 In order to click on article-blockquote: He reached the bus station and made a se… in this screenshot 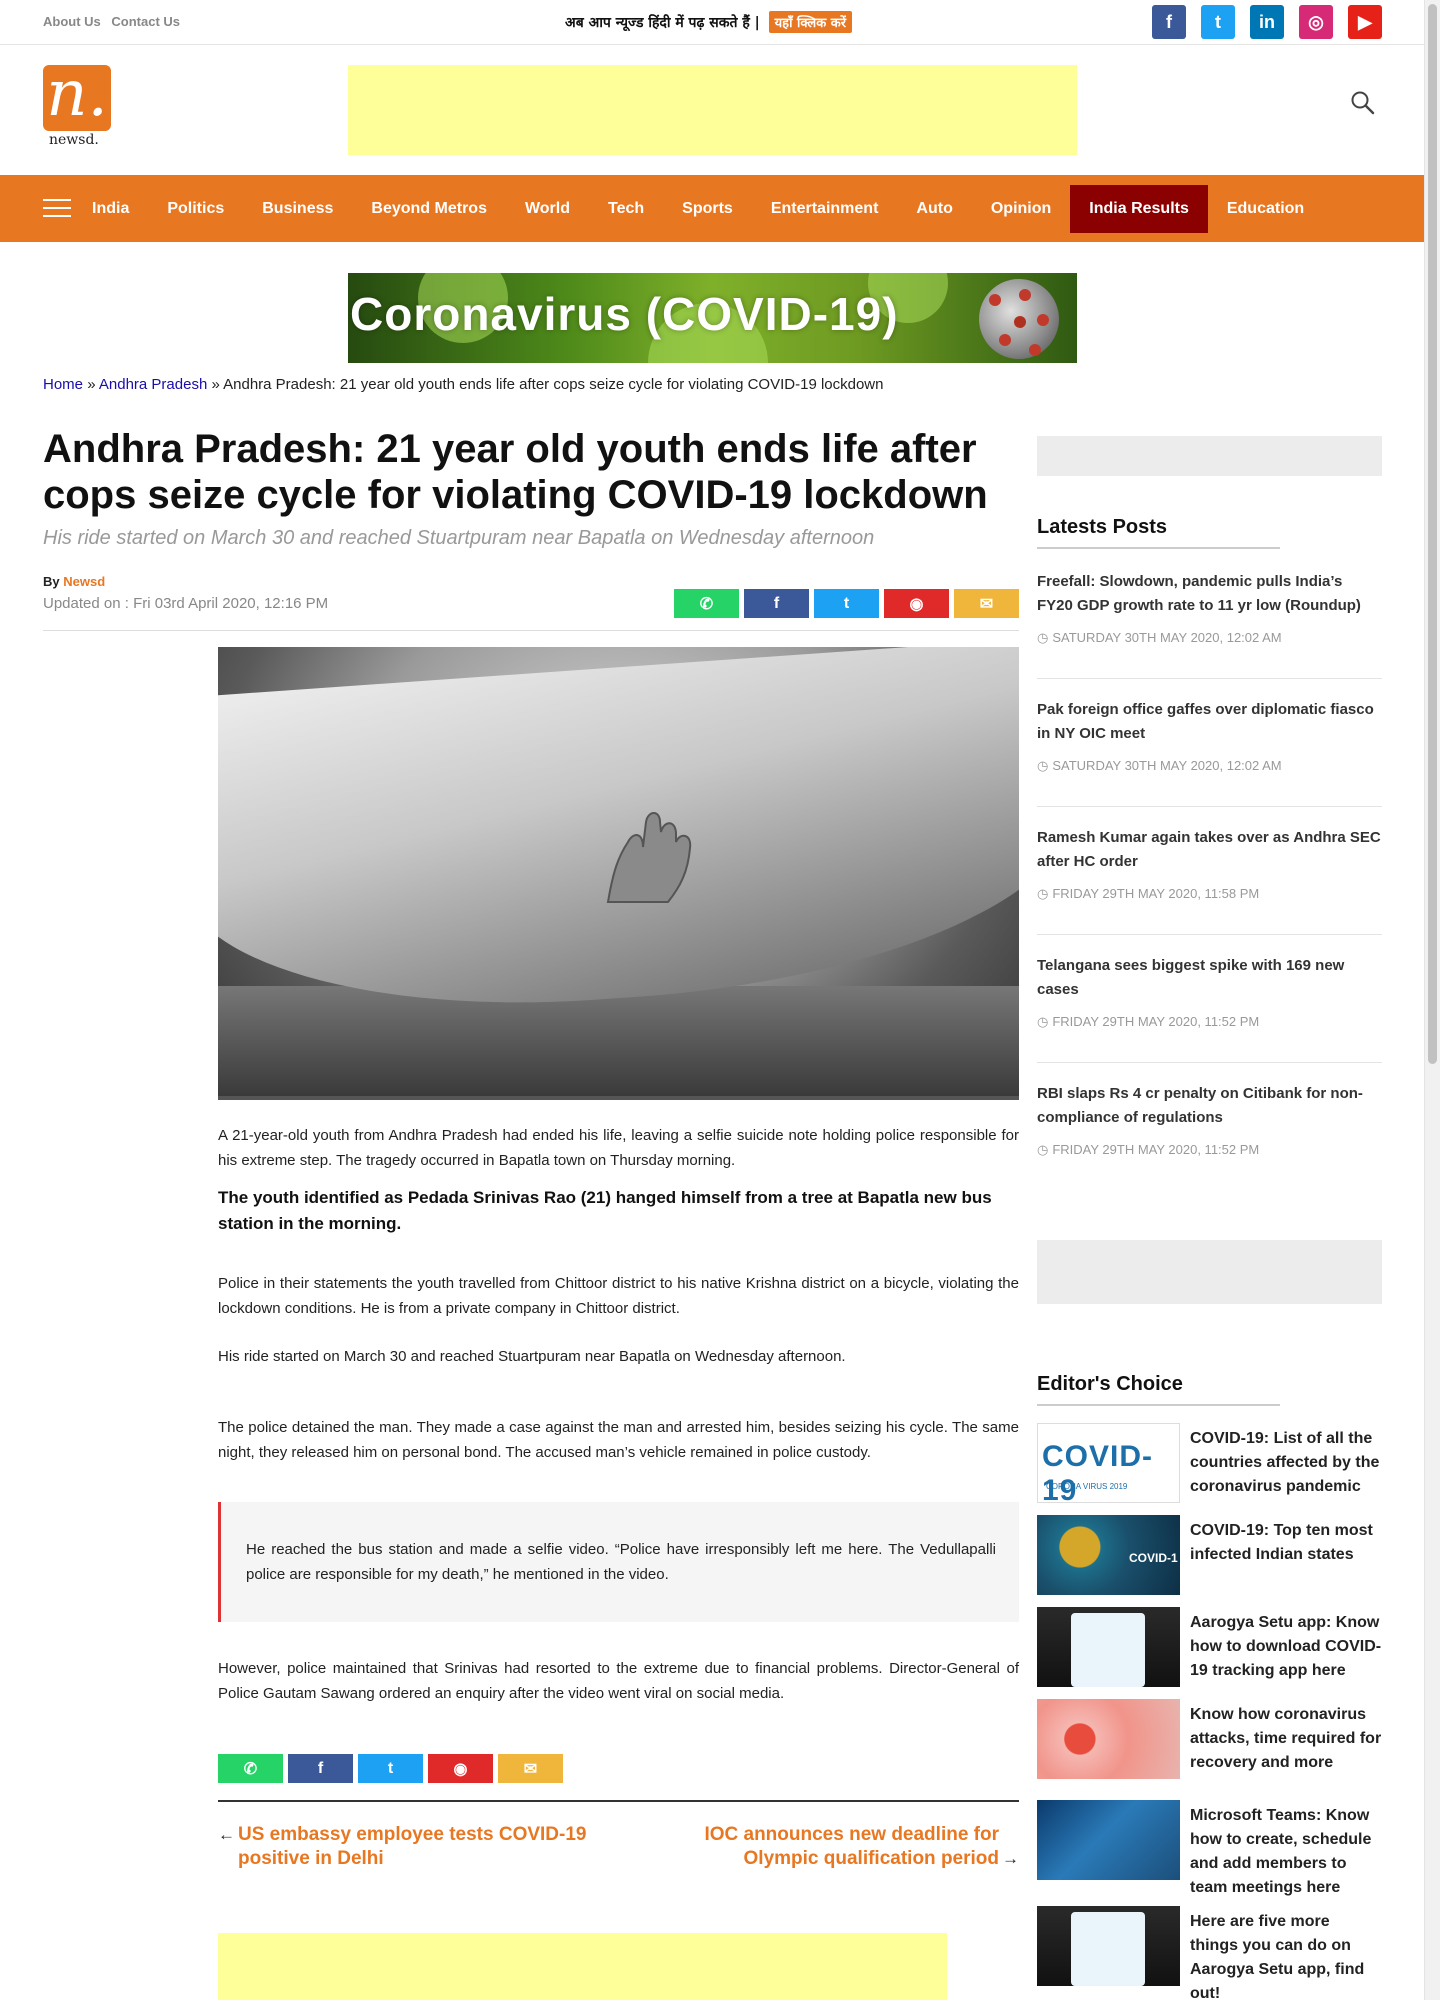, I will do `click(618, 1562)`.